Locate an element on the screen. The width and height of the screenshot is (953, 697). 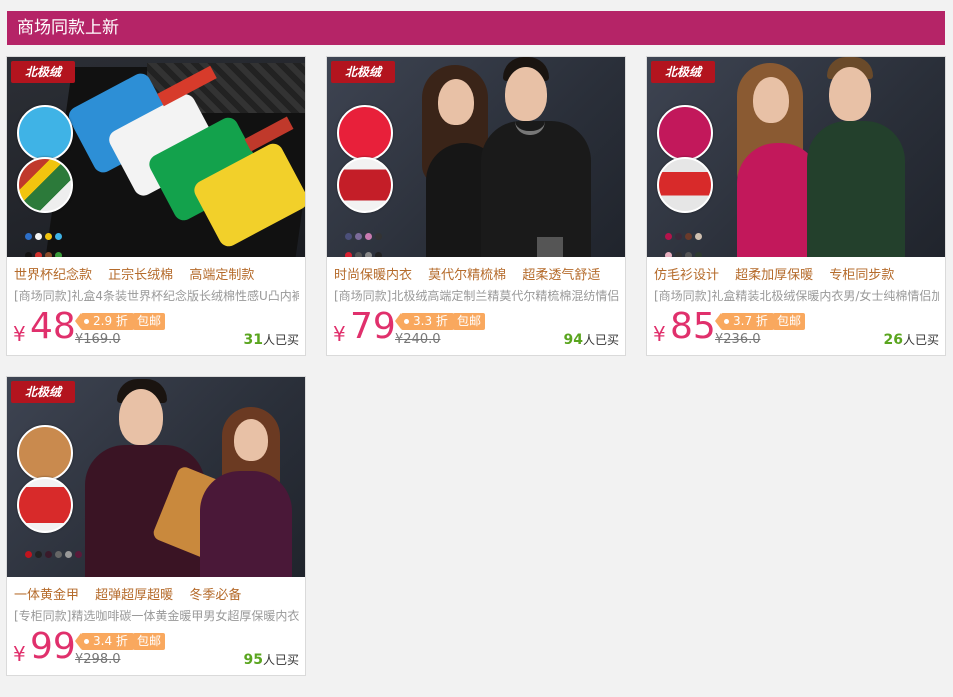
section-title: 商场同款上新 is located at coordinates (476, 28).